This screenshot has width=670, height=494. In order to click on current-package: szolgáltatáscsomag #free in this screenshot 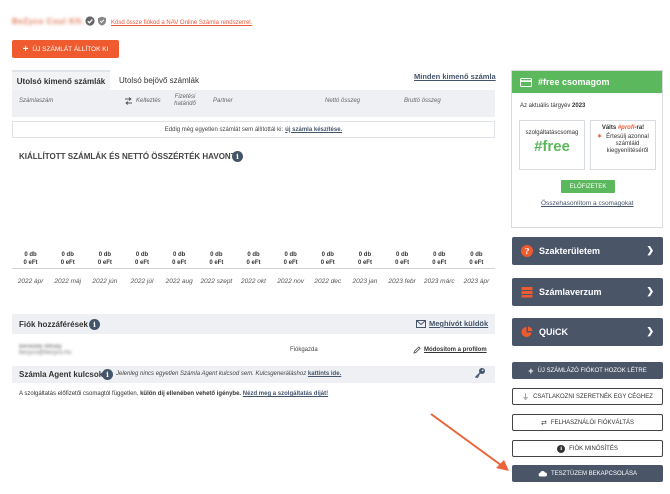, I will do `click(552, 145)`.